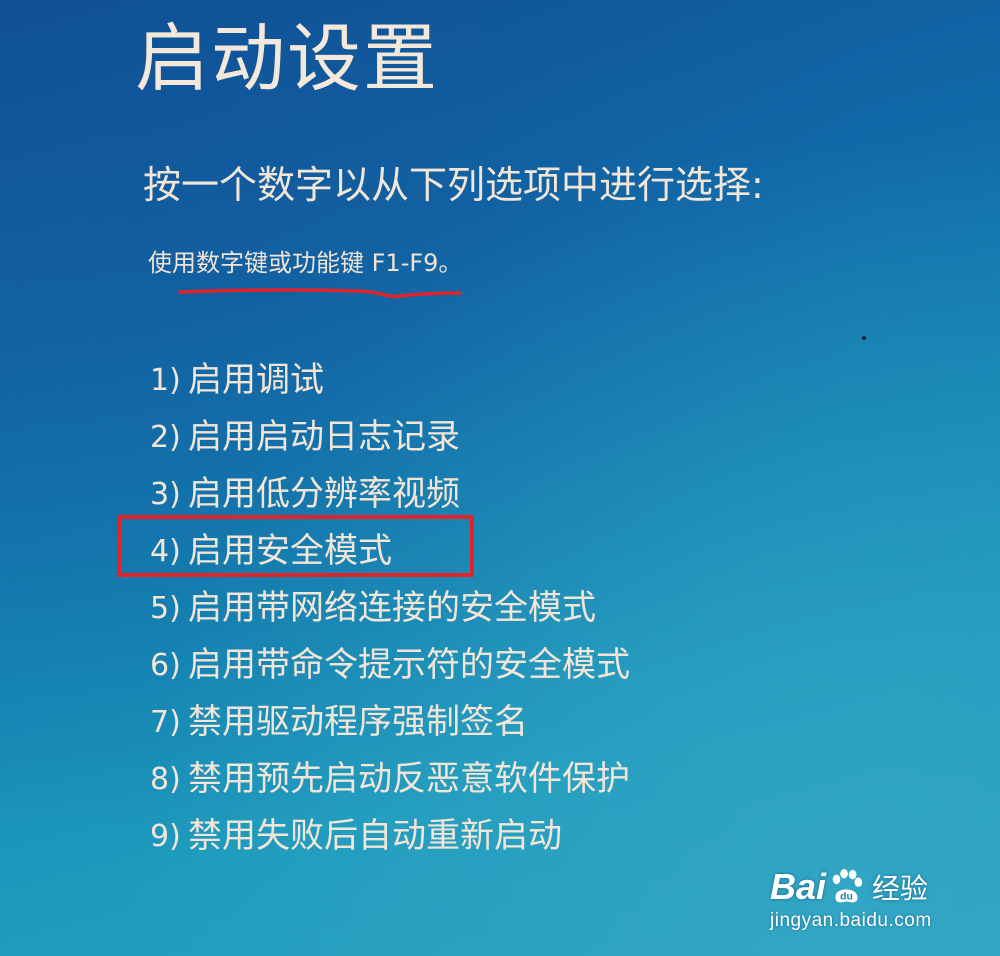 The height and width of the screenshot is (956, 1000). What do you see at coordinates (165, 722) in the screenshot?
I see `option-number: 7)` at bounding box center [165, 722].